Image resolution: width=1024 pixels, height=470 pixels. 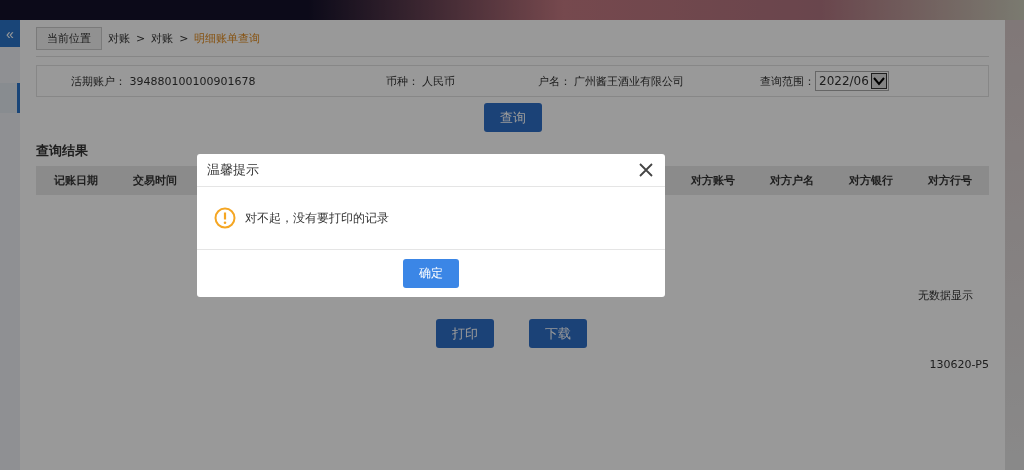 I want to click on page-code: 130620-P5, so click(x=959, y=364).